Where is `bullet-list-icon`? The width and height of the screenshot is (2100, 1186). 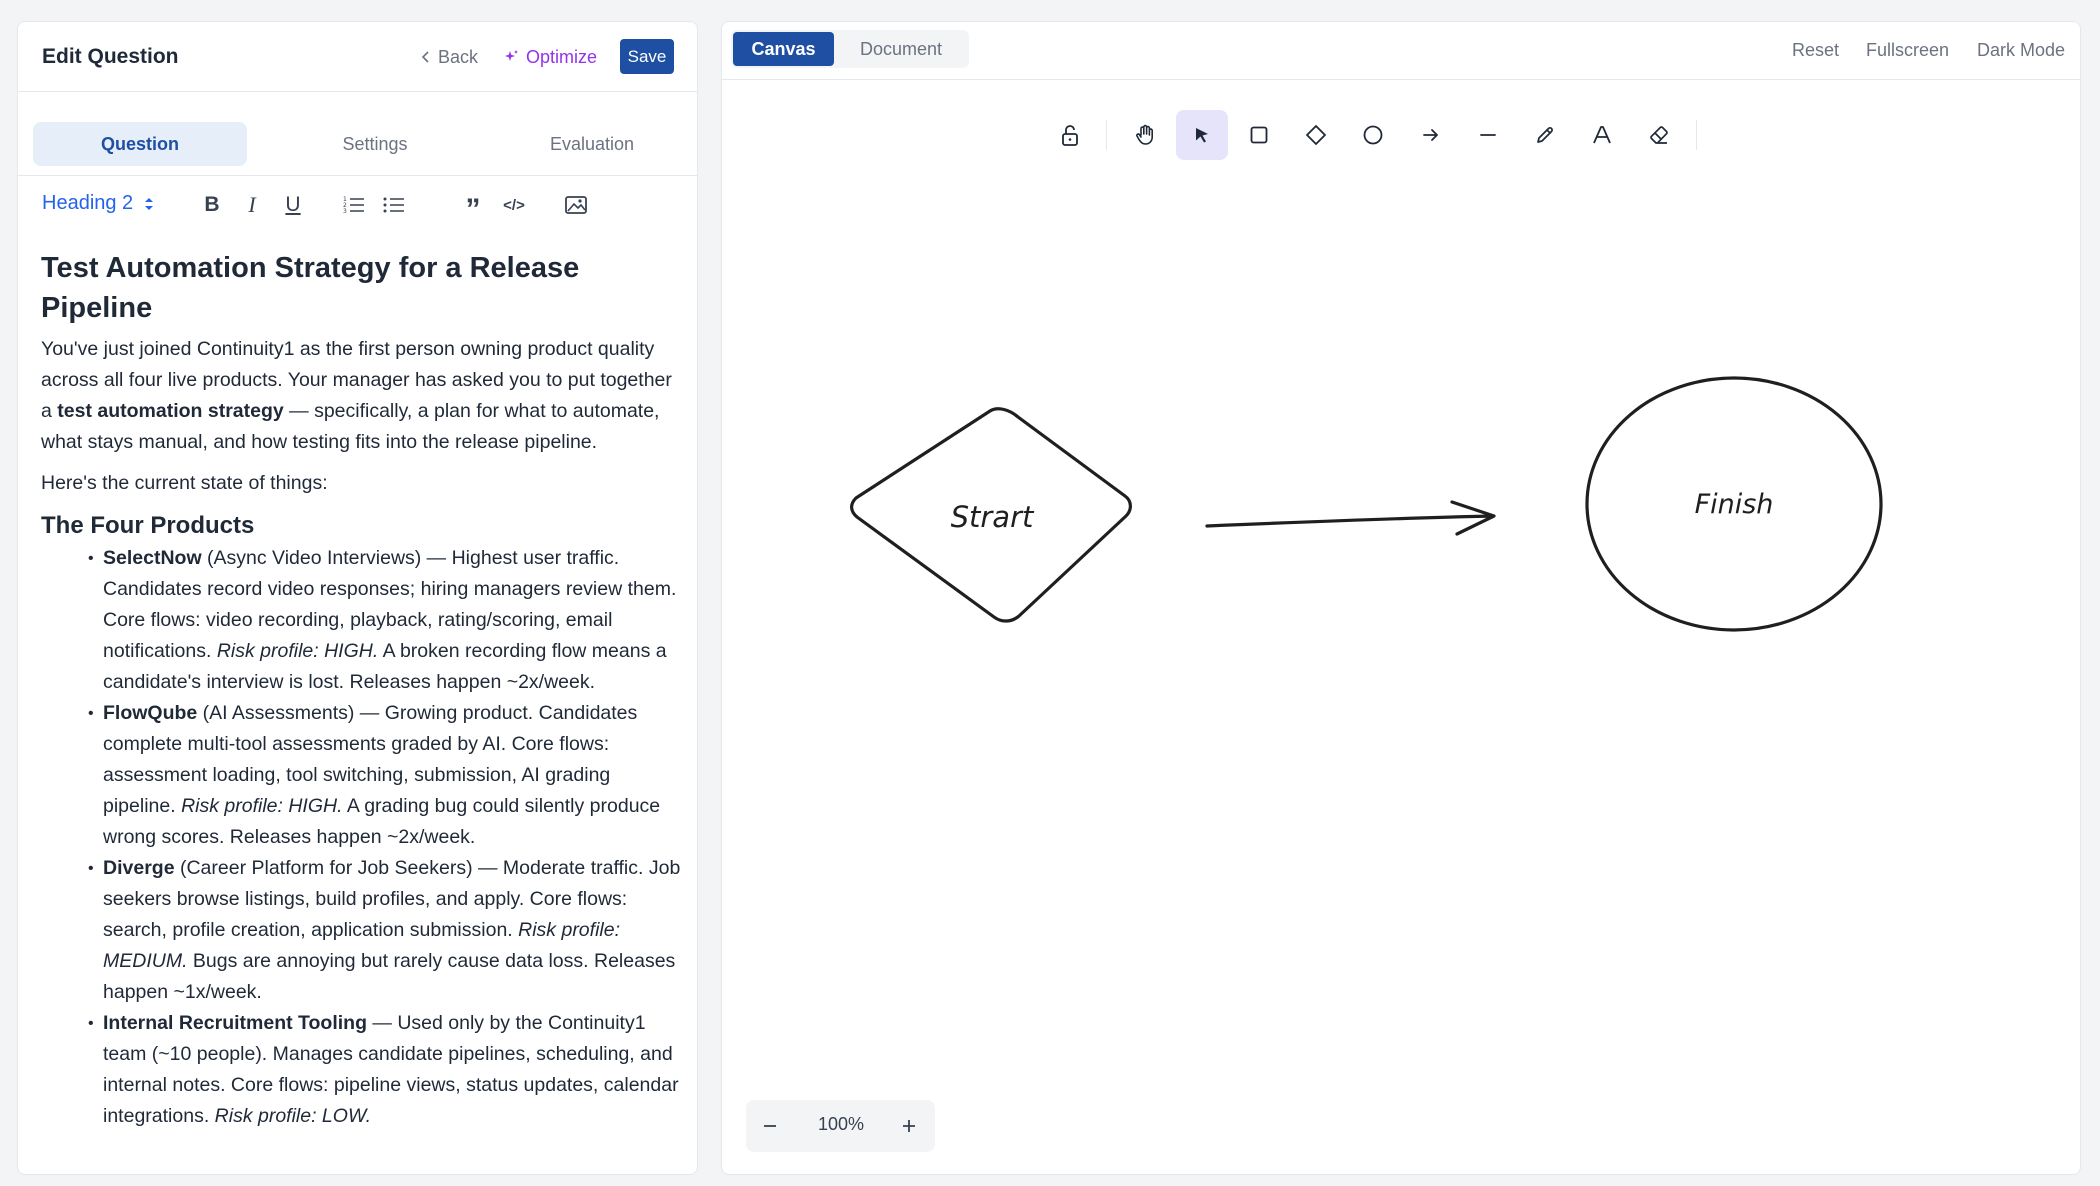 bullet-list-icon is located at coordinates (393, 205).